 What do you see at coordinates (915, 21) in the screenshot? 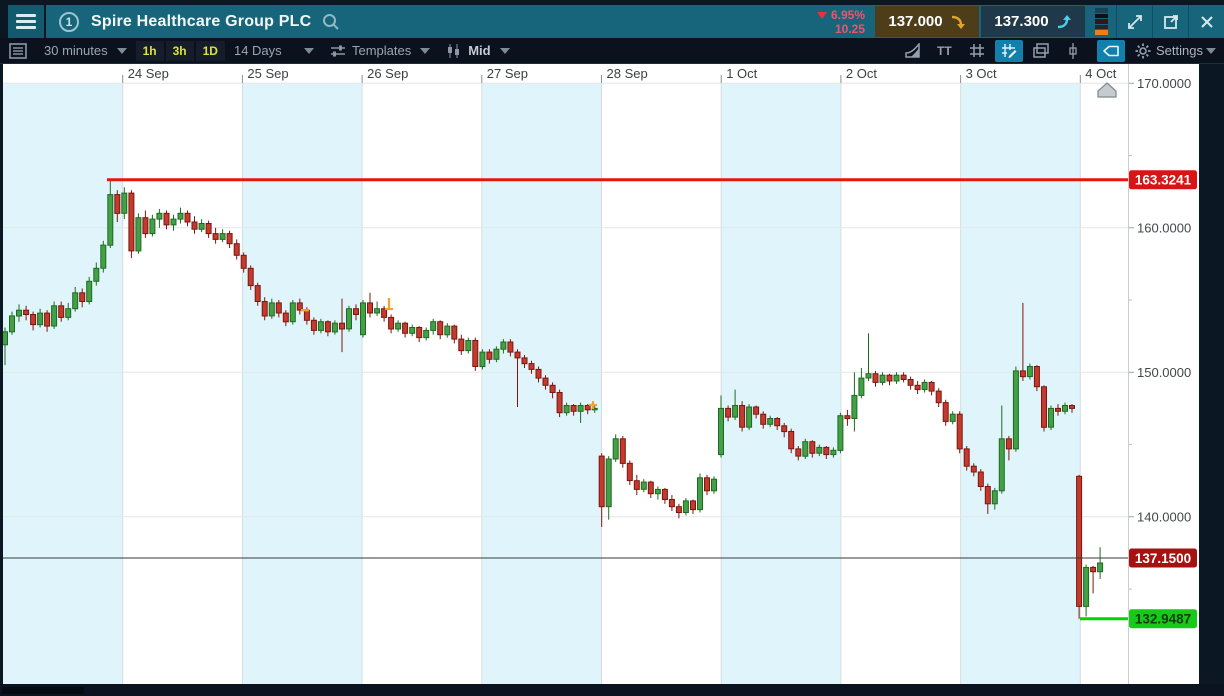
I see `sell-price: 137.000` at bounding box center [915, 21].